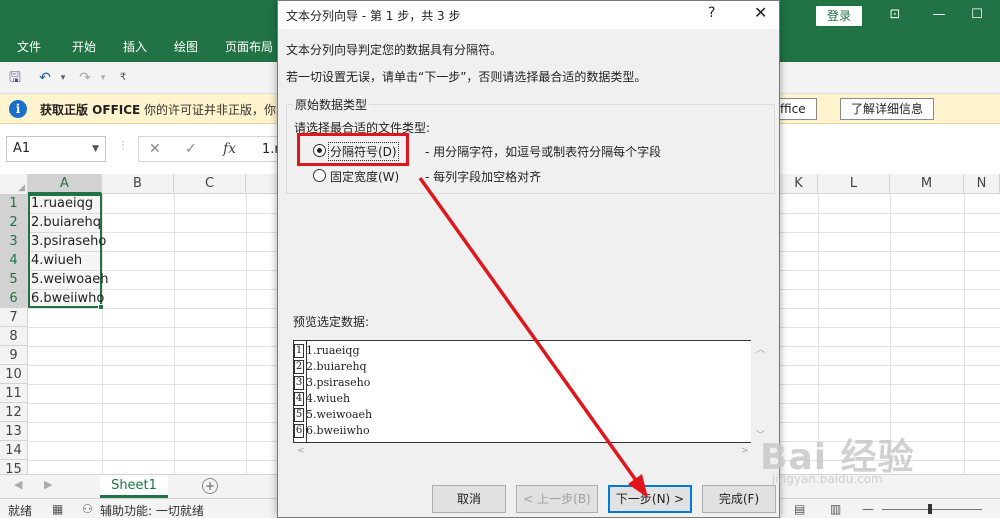  I want to click on name-box: A1 ▼, so click(56, 149).